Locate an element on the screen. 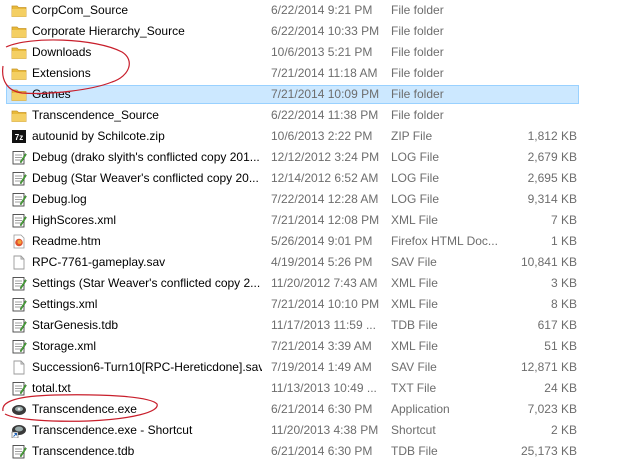  file-type: Application is located at coordinates (420, 409).